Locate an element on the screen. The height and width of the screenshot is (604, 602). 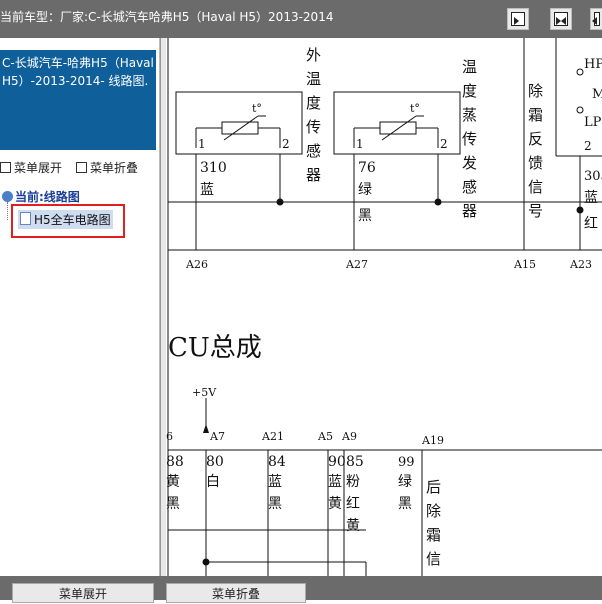
c85-char: 粉 is located at coordinates (353, 482).